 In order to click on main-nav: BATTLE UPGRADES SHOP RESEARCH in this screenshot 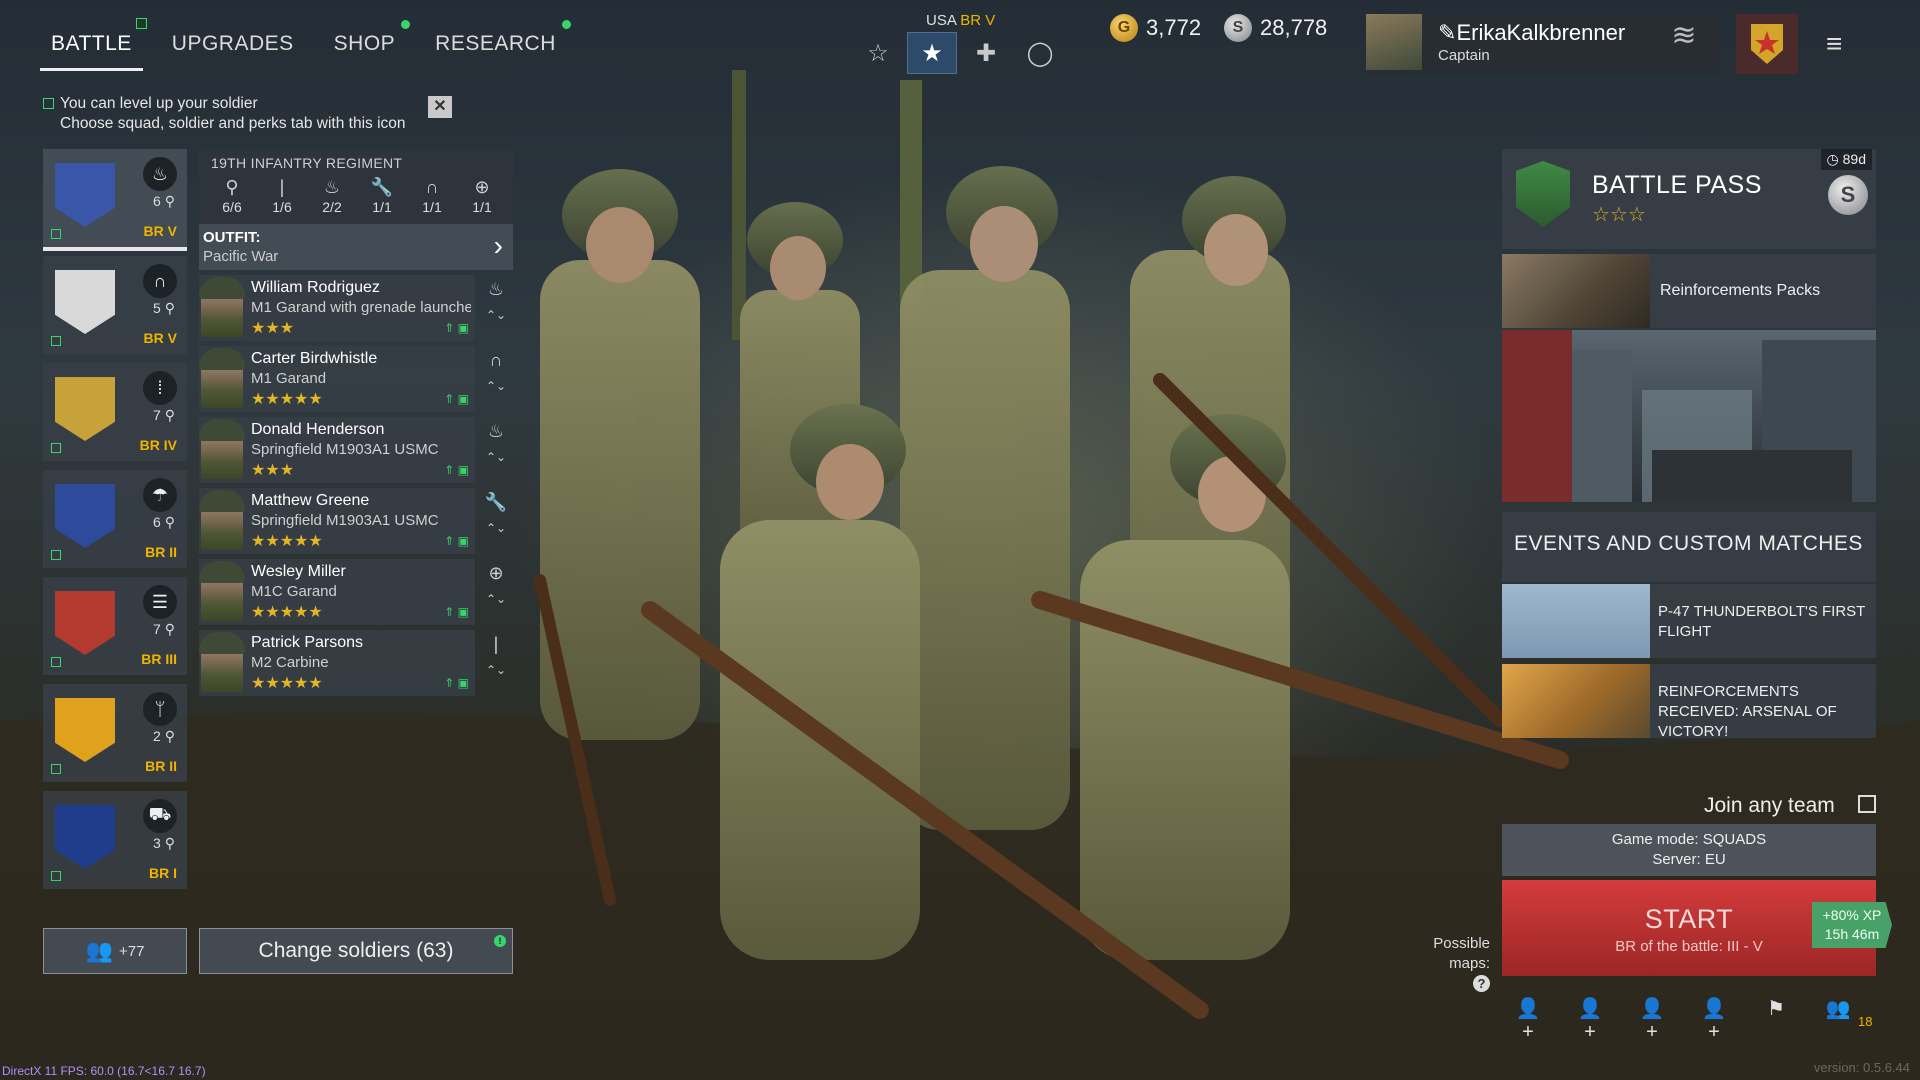, I will do `click(312, 44)`.